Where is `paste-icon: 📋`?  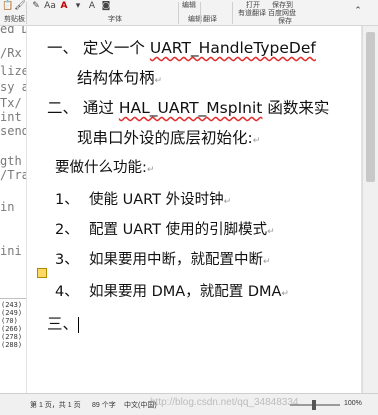 paste-icon: 📋 is located at coordinates (8, 6).